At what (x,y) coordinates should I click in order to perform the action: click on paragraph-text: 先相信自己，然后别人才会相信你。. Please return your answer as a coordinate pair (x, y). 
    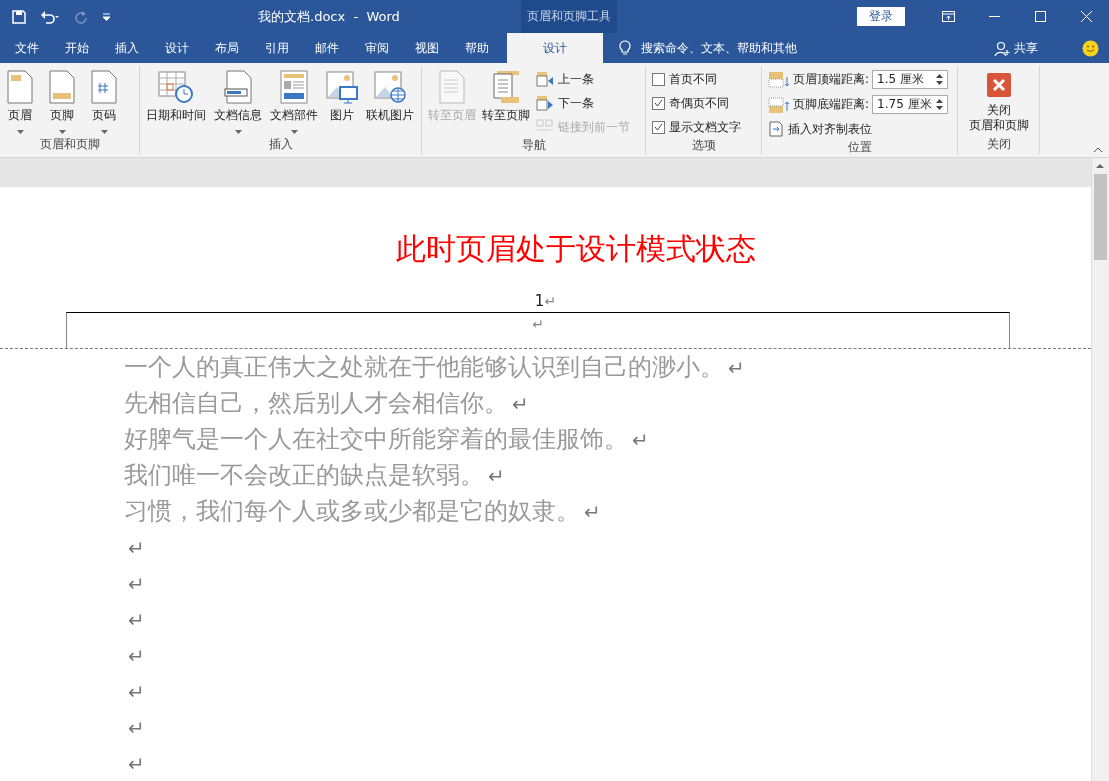
    Looking at the image, I should click on (316, 403).